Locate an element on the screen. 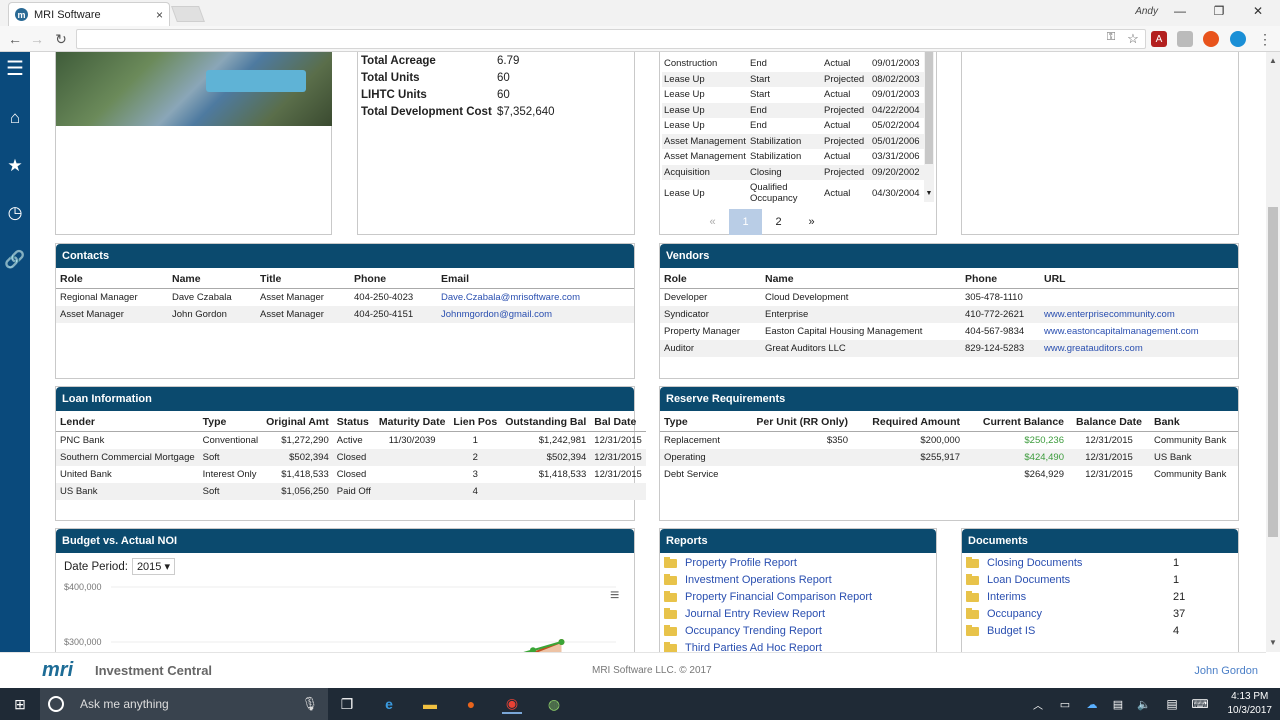  browser-user-name: Andy is located at coordinates (1146, 11).